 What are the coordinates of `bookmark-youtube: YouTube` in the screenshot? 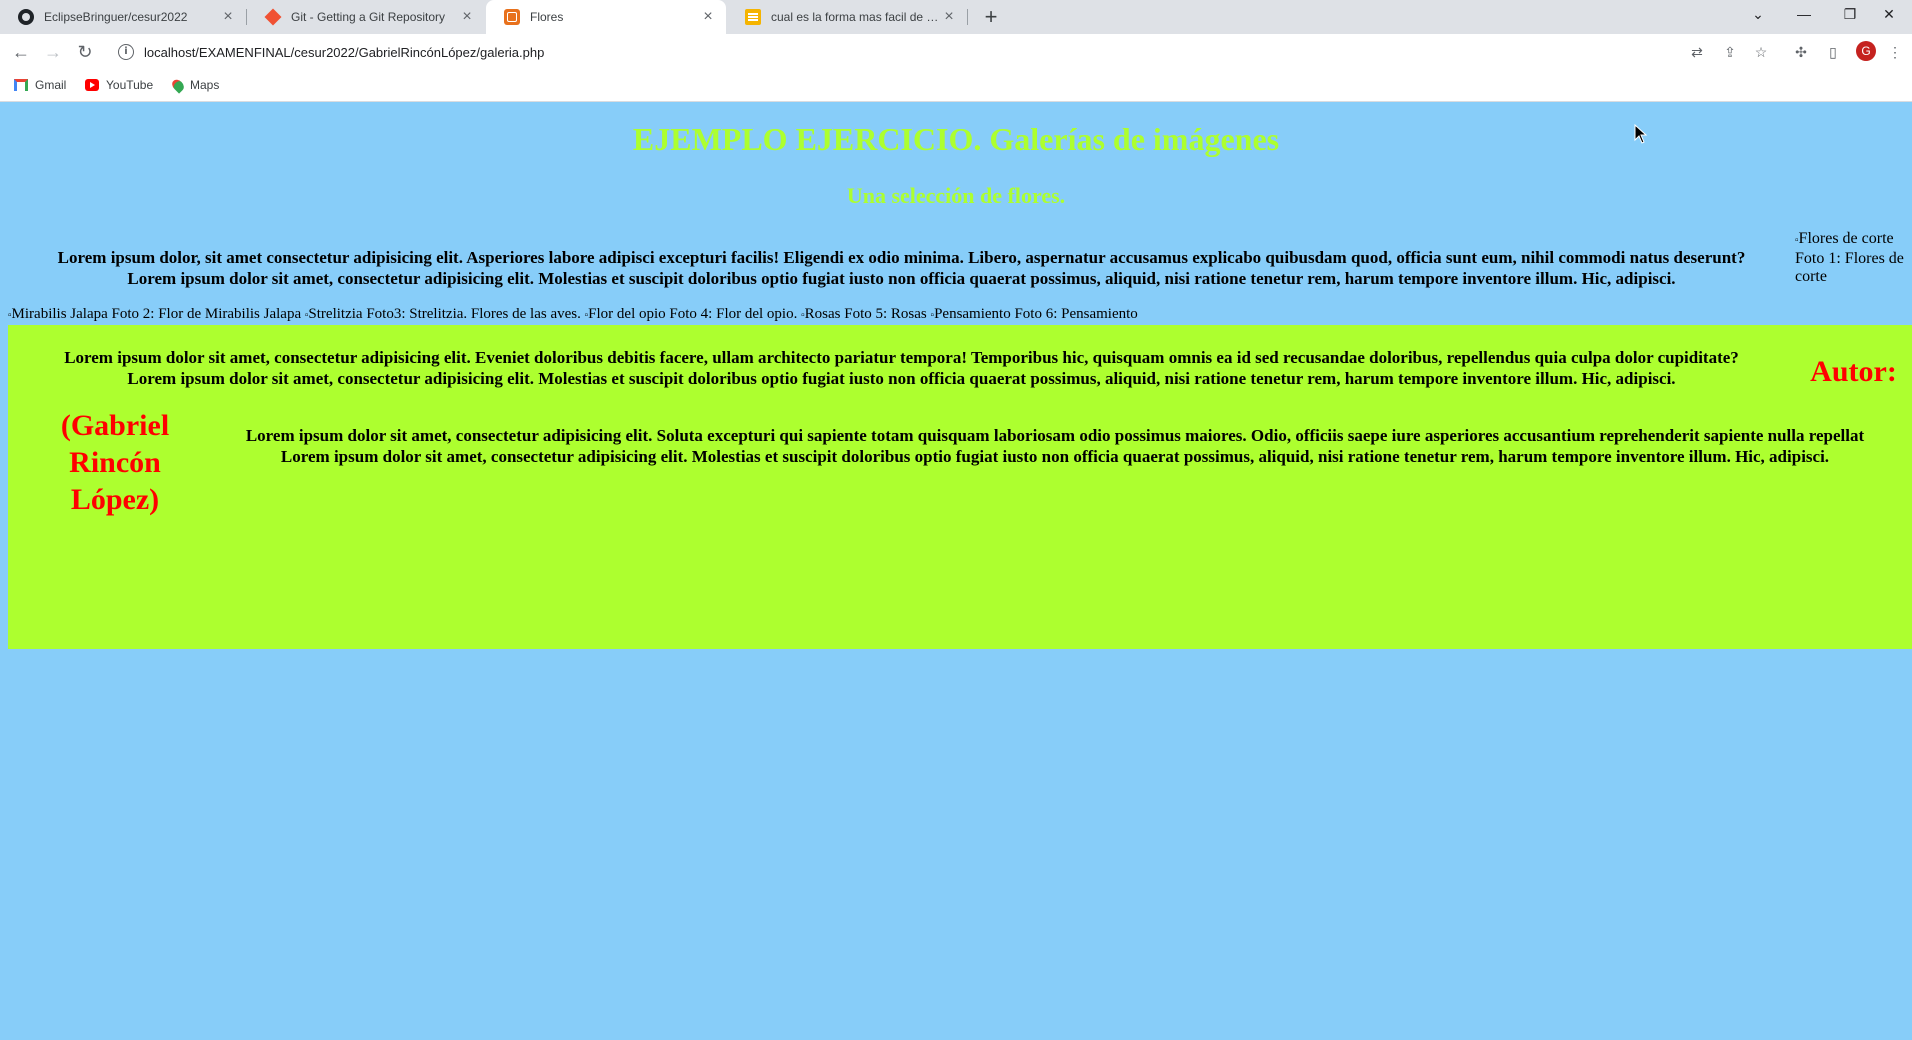 It's located at (119, 85).